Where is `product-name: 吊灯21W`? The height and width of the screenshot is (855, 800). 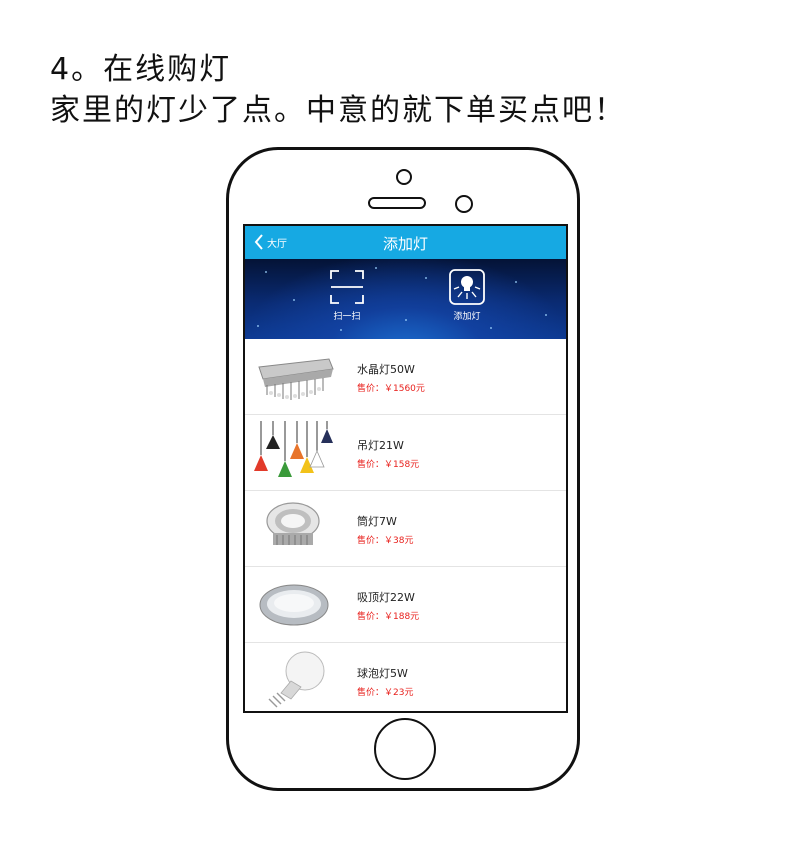
product-name: 吊灯21W is located at coordinates (380, 445).